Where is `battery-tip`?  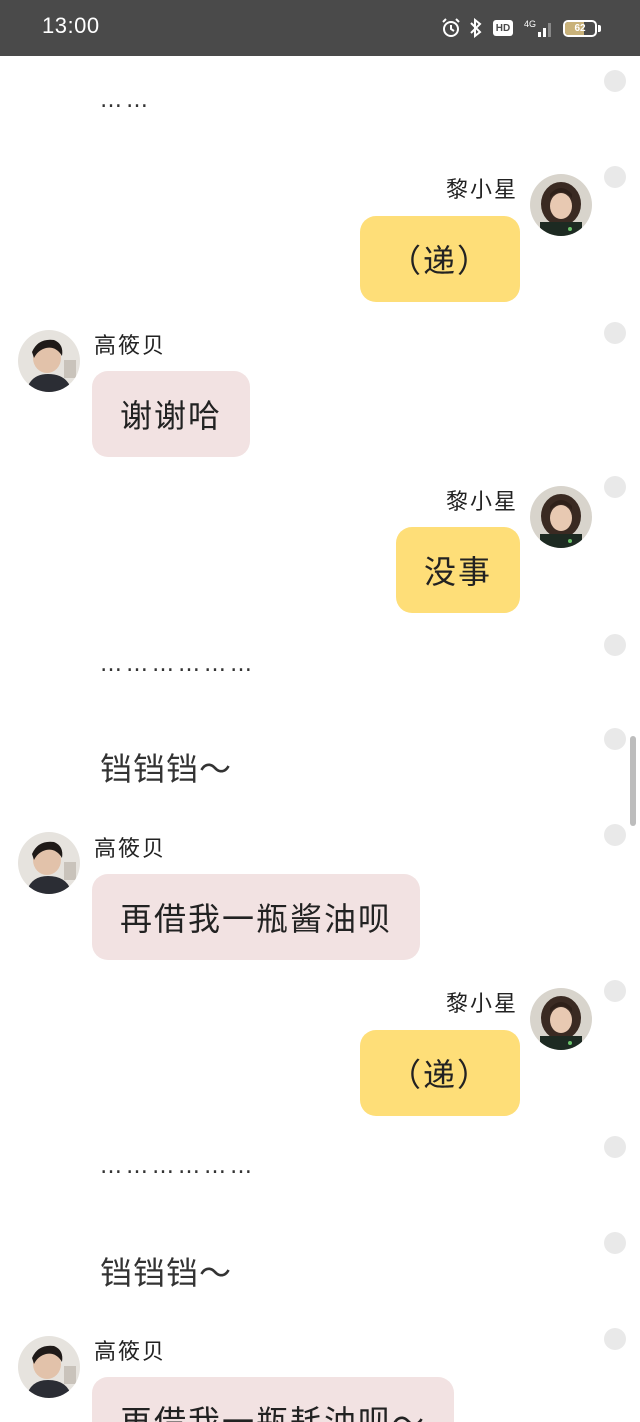
battery-tip is located at coordinates (599, 28).